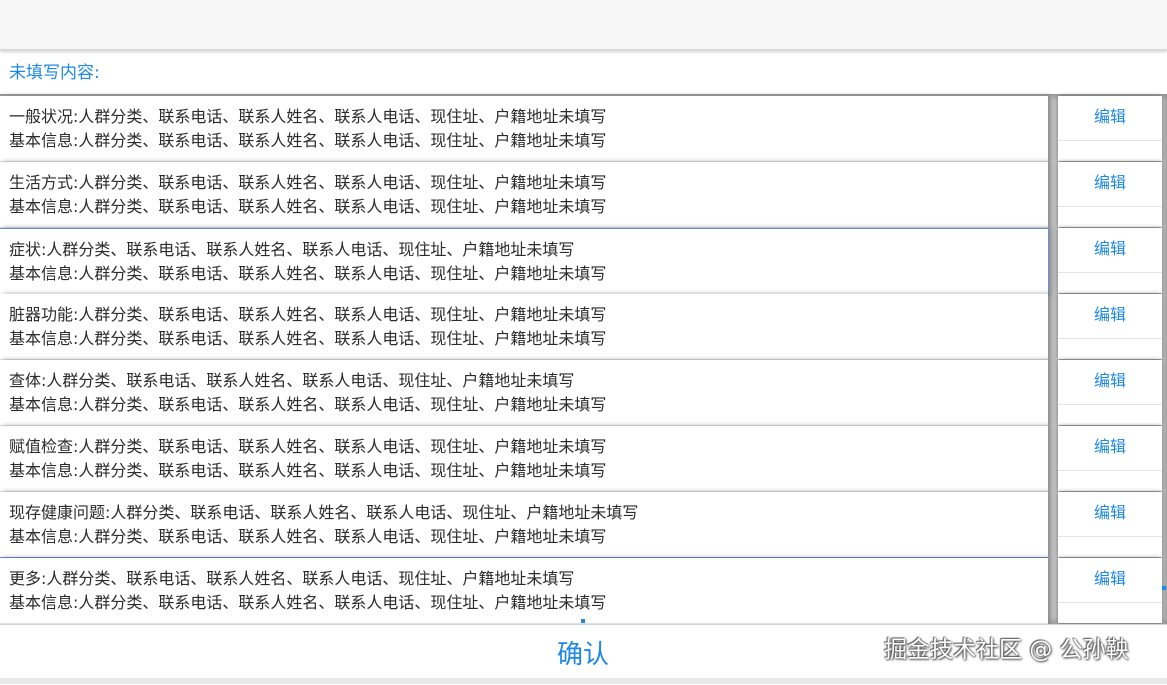 This screenshot has width=1167, height=685. Describe the element at coordinates (1006, 650) in the screenshot. I see `watermark: 掘金技术社区 @ 公孙鞅` at that location.